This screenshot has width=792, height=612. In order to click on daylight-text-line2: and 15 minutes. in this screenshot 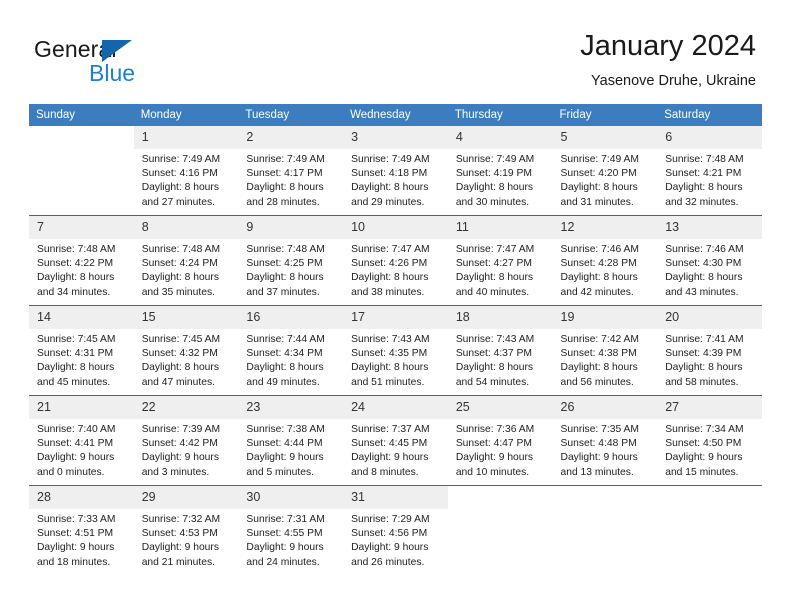, I will do `click(702, 472)`.